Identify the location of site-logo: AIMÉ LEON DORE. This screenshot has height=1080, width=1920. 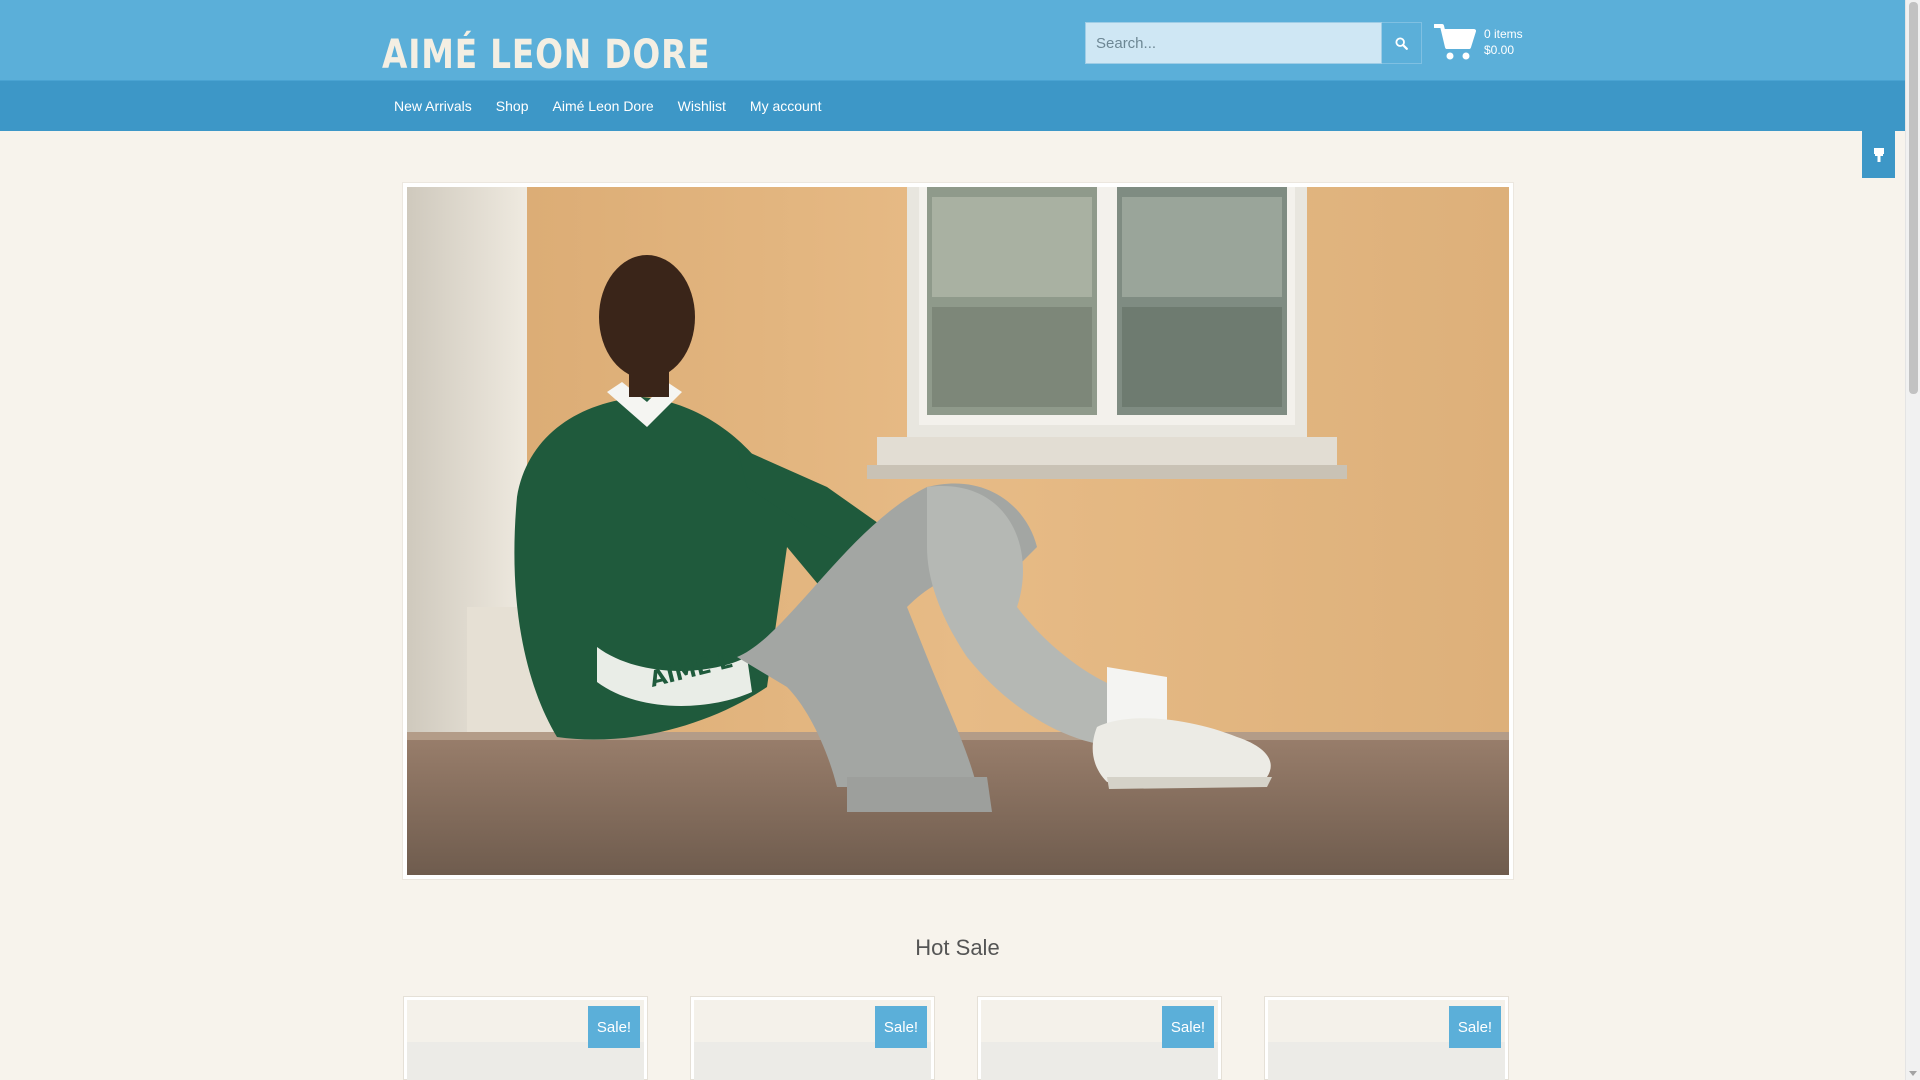
(582, 55).